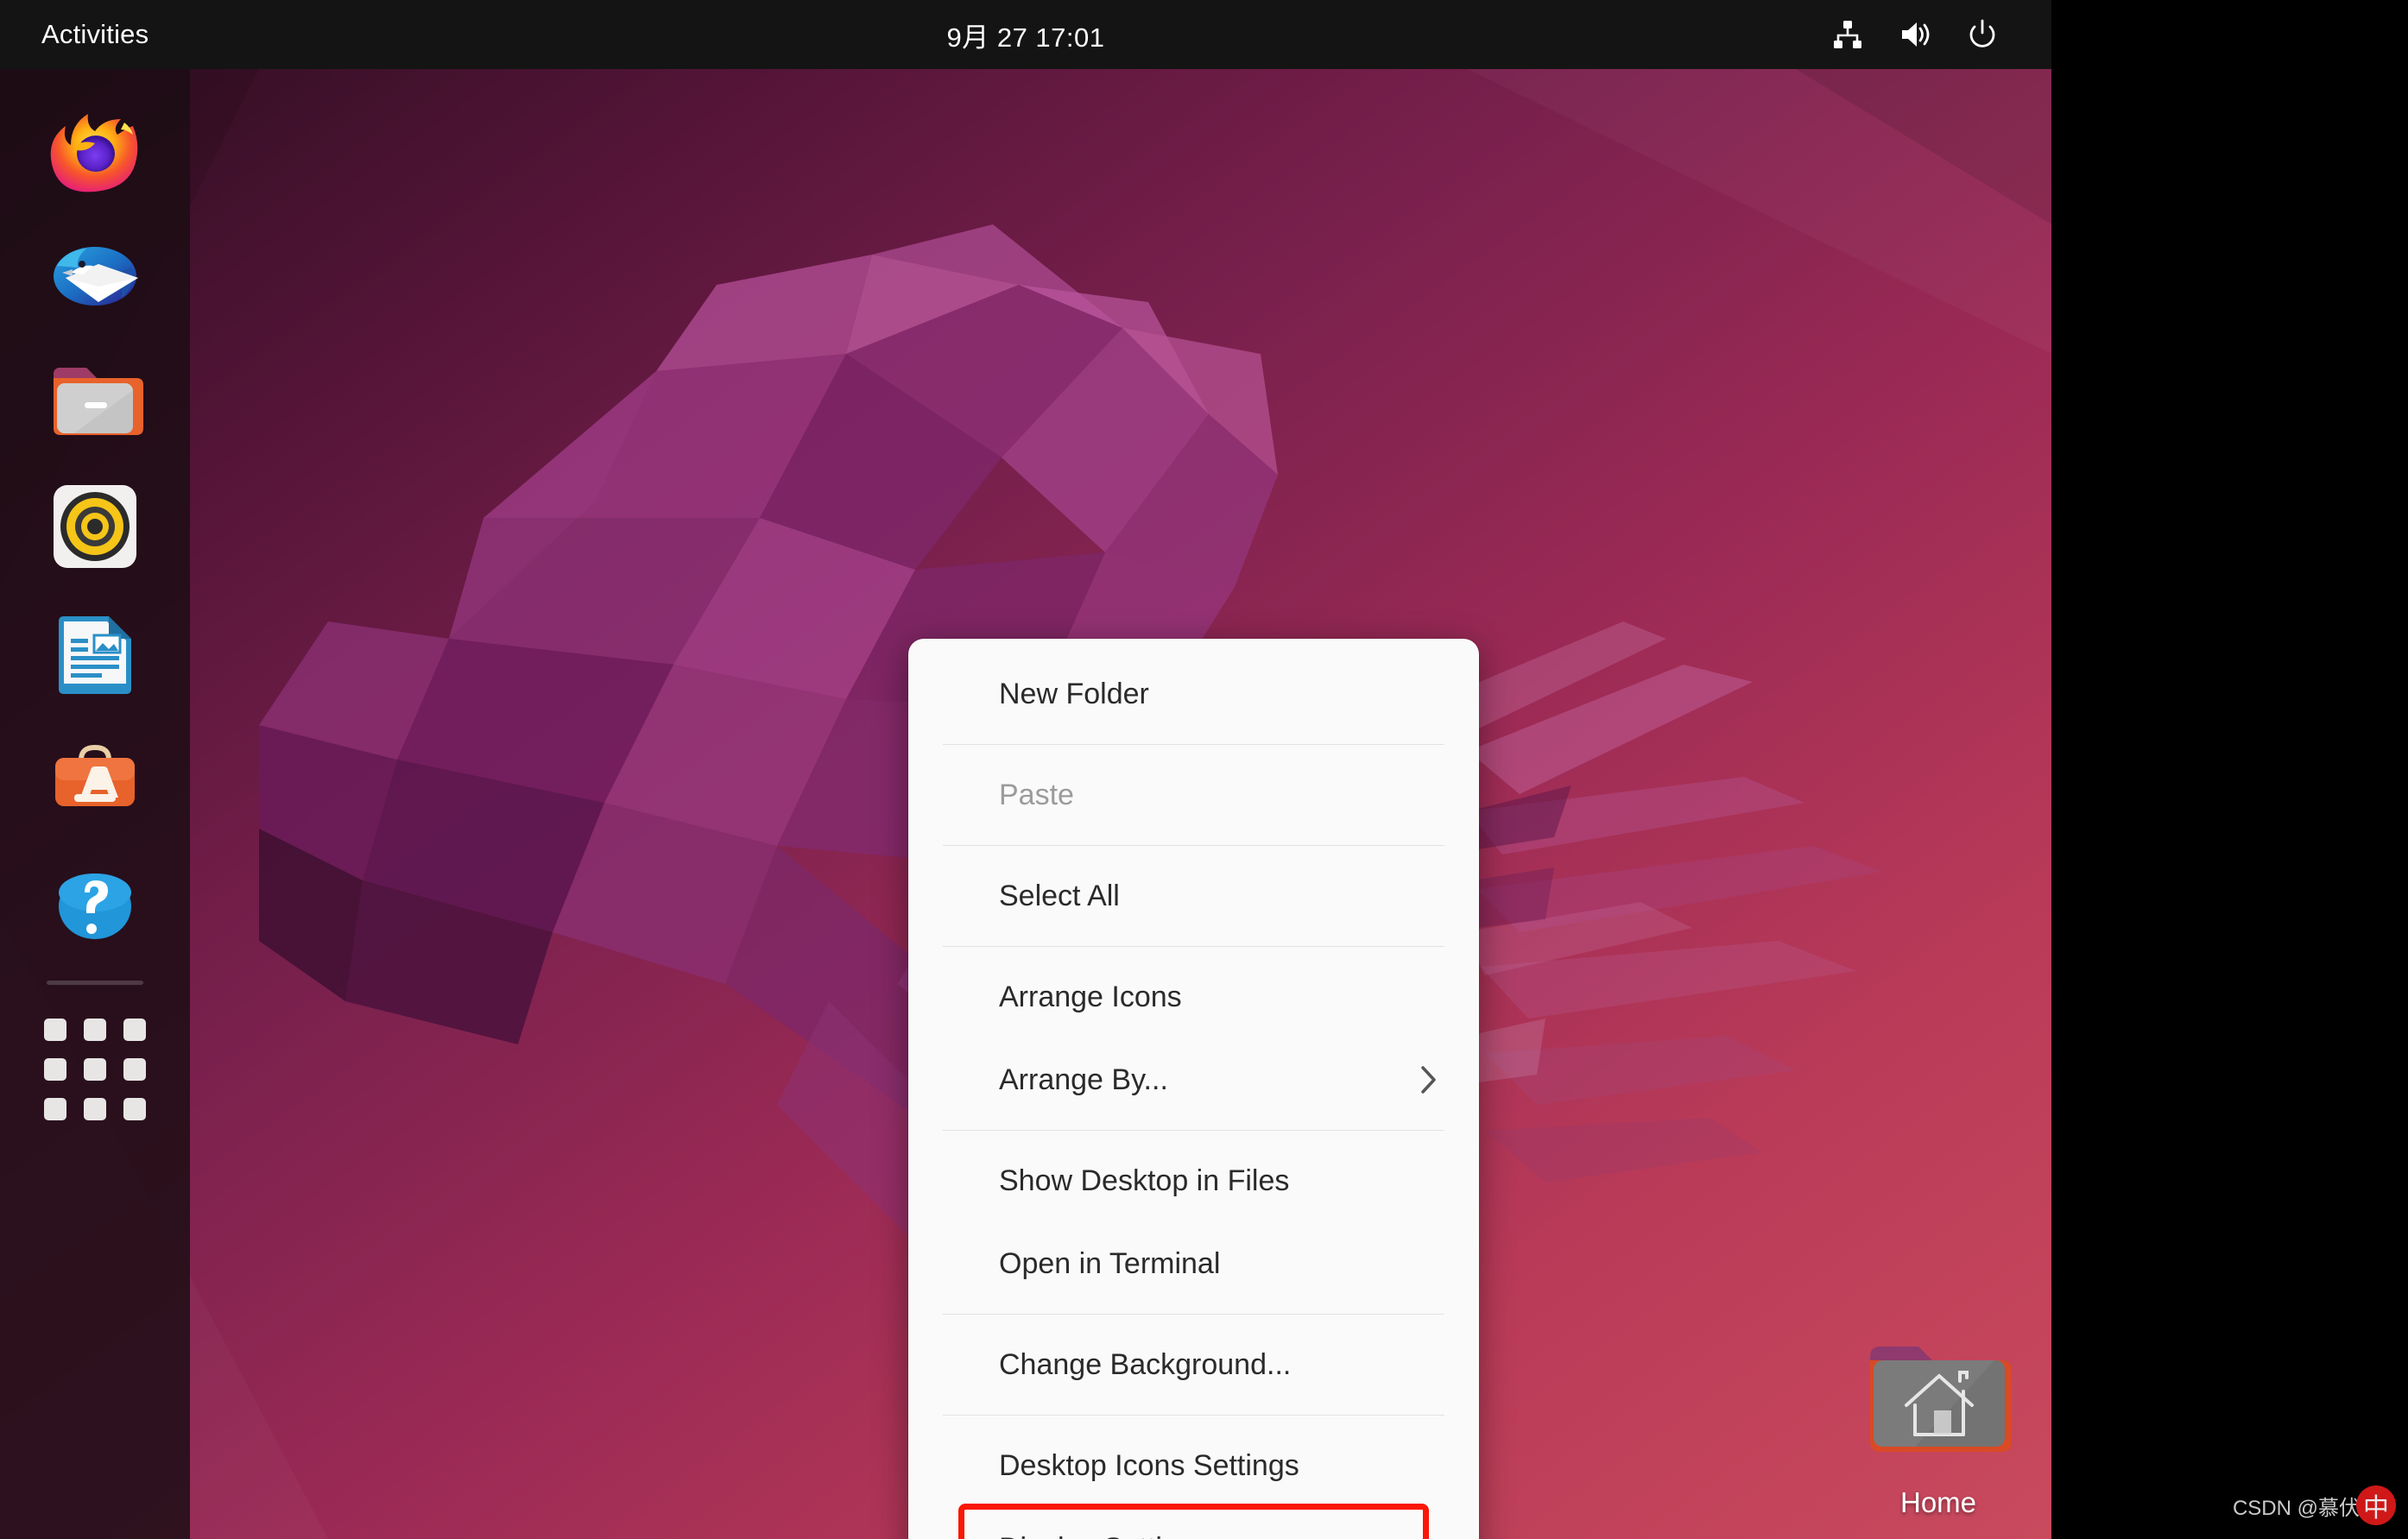  I want to click on watermark: CSDN @慕伏白 中, so click(2314, 1505).